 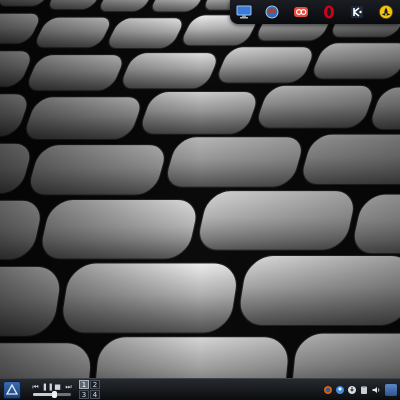 I want to click on previous-icon: ⏮, so click(x=35, y=387).